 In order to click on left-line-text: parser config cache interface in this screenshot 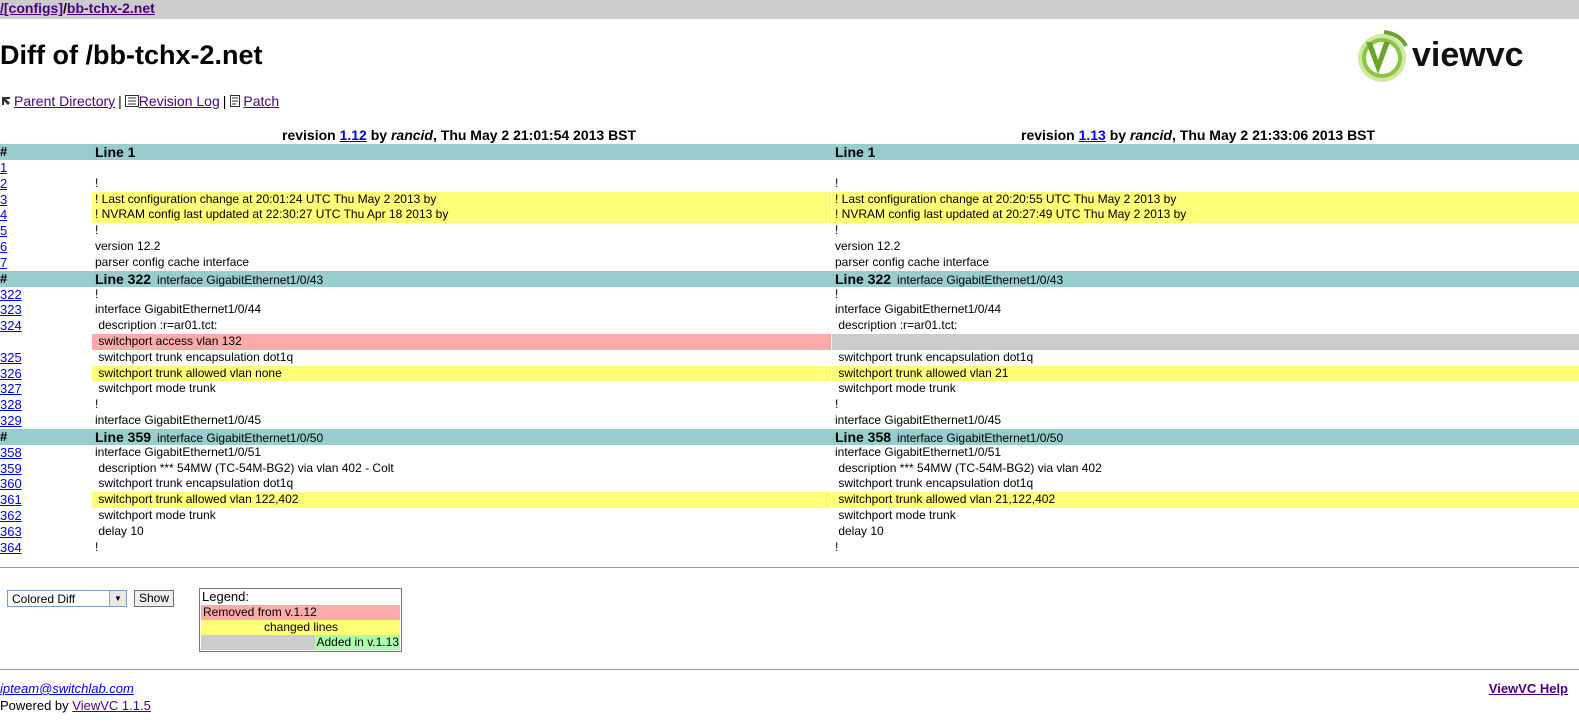, I will do `click(172, 261)`.